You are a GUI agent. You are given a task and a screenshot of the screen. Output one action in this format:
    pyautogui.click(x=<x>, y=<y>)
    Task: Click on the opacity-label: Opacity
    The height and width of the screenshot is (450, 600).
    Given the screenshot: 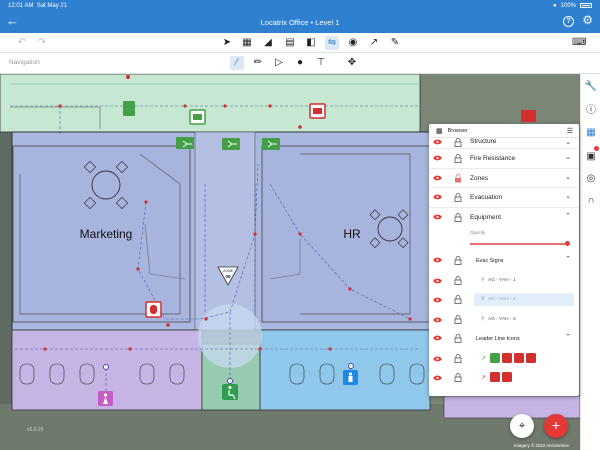 What is the action you would take?
    pyautogui.click(x=478, y=232)
    